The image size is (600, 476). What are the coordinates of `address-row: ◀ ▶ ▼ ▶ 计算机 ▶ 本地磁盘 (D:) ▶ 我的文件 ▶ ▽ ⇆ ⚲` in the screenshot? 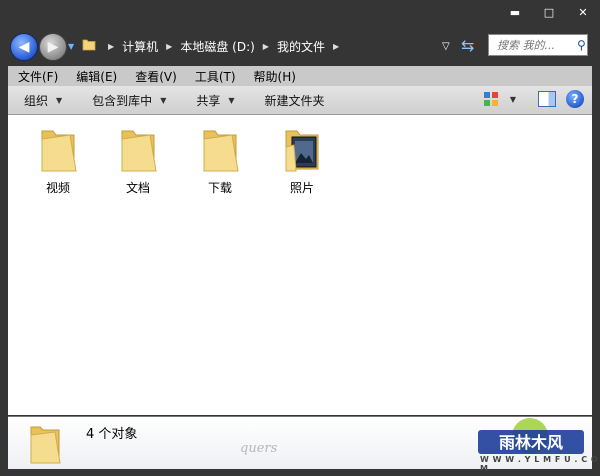 It's located at (300, 46).